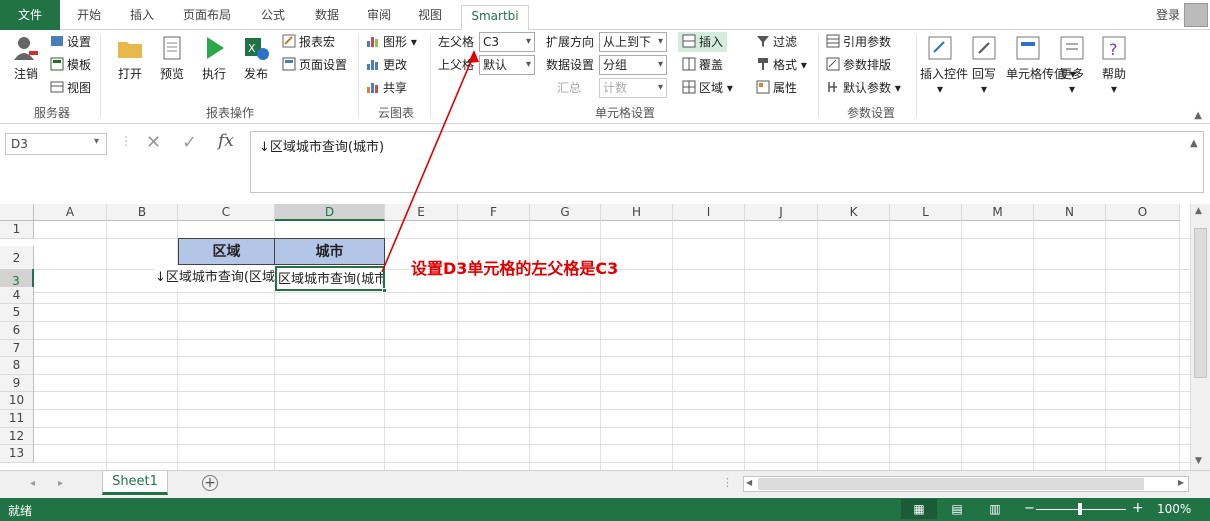  What do you see at coordinates (207, 17) in the screenshot?
I see `tab-page-layout: 页面布局` at bounding box center [207, 17].